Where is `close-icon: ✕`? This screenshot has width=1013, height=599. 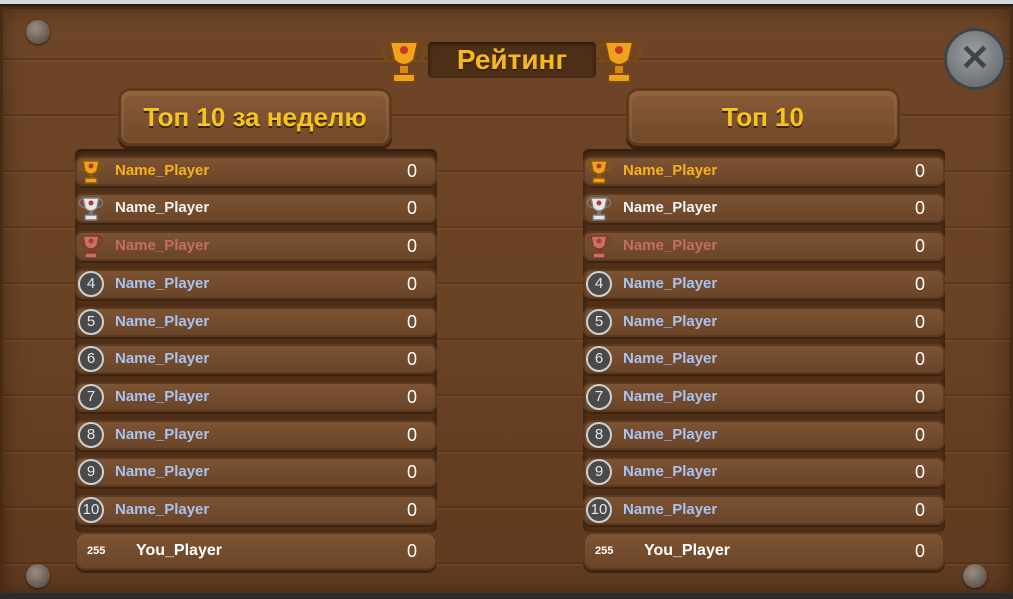 close-icon: ✕ is located at coordinates (975, 57).